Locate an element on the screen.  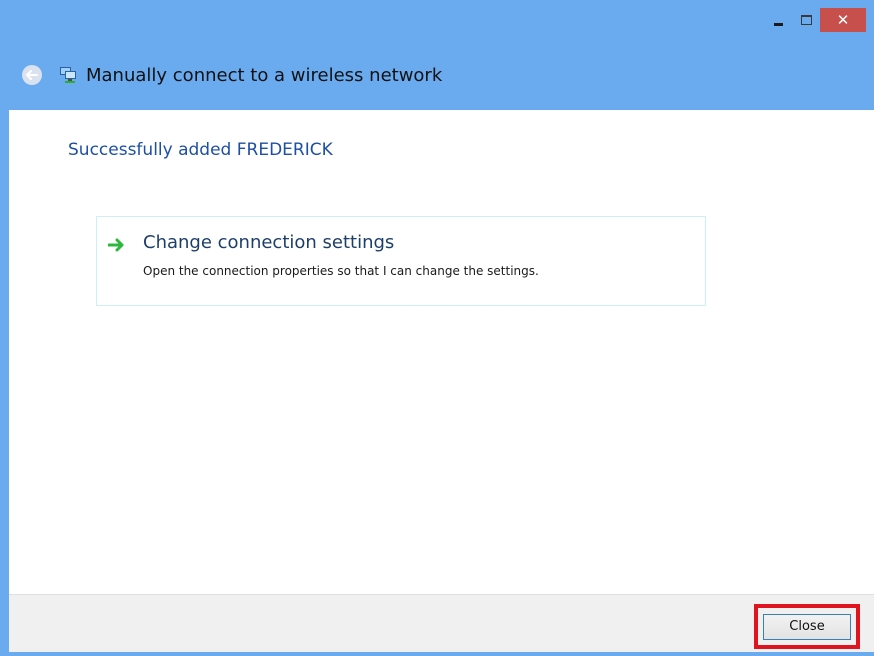
window-caption-controls: ✕ is located at coordinates (815, 20).